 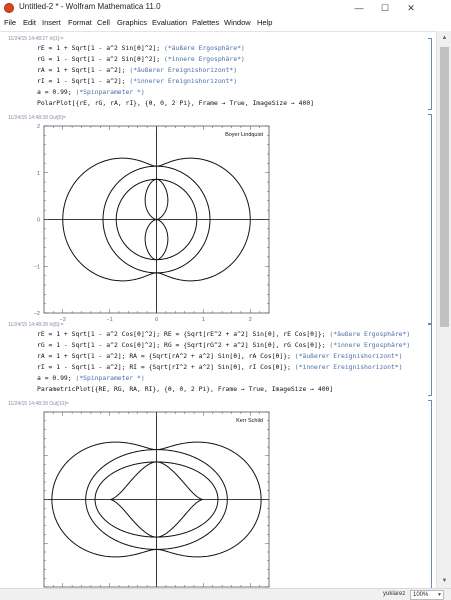 What do you see at coordinates (237, 22) in the screenshot?
I see `menu-window: Window` at bounding box center [237, 22].